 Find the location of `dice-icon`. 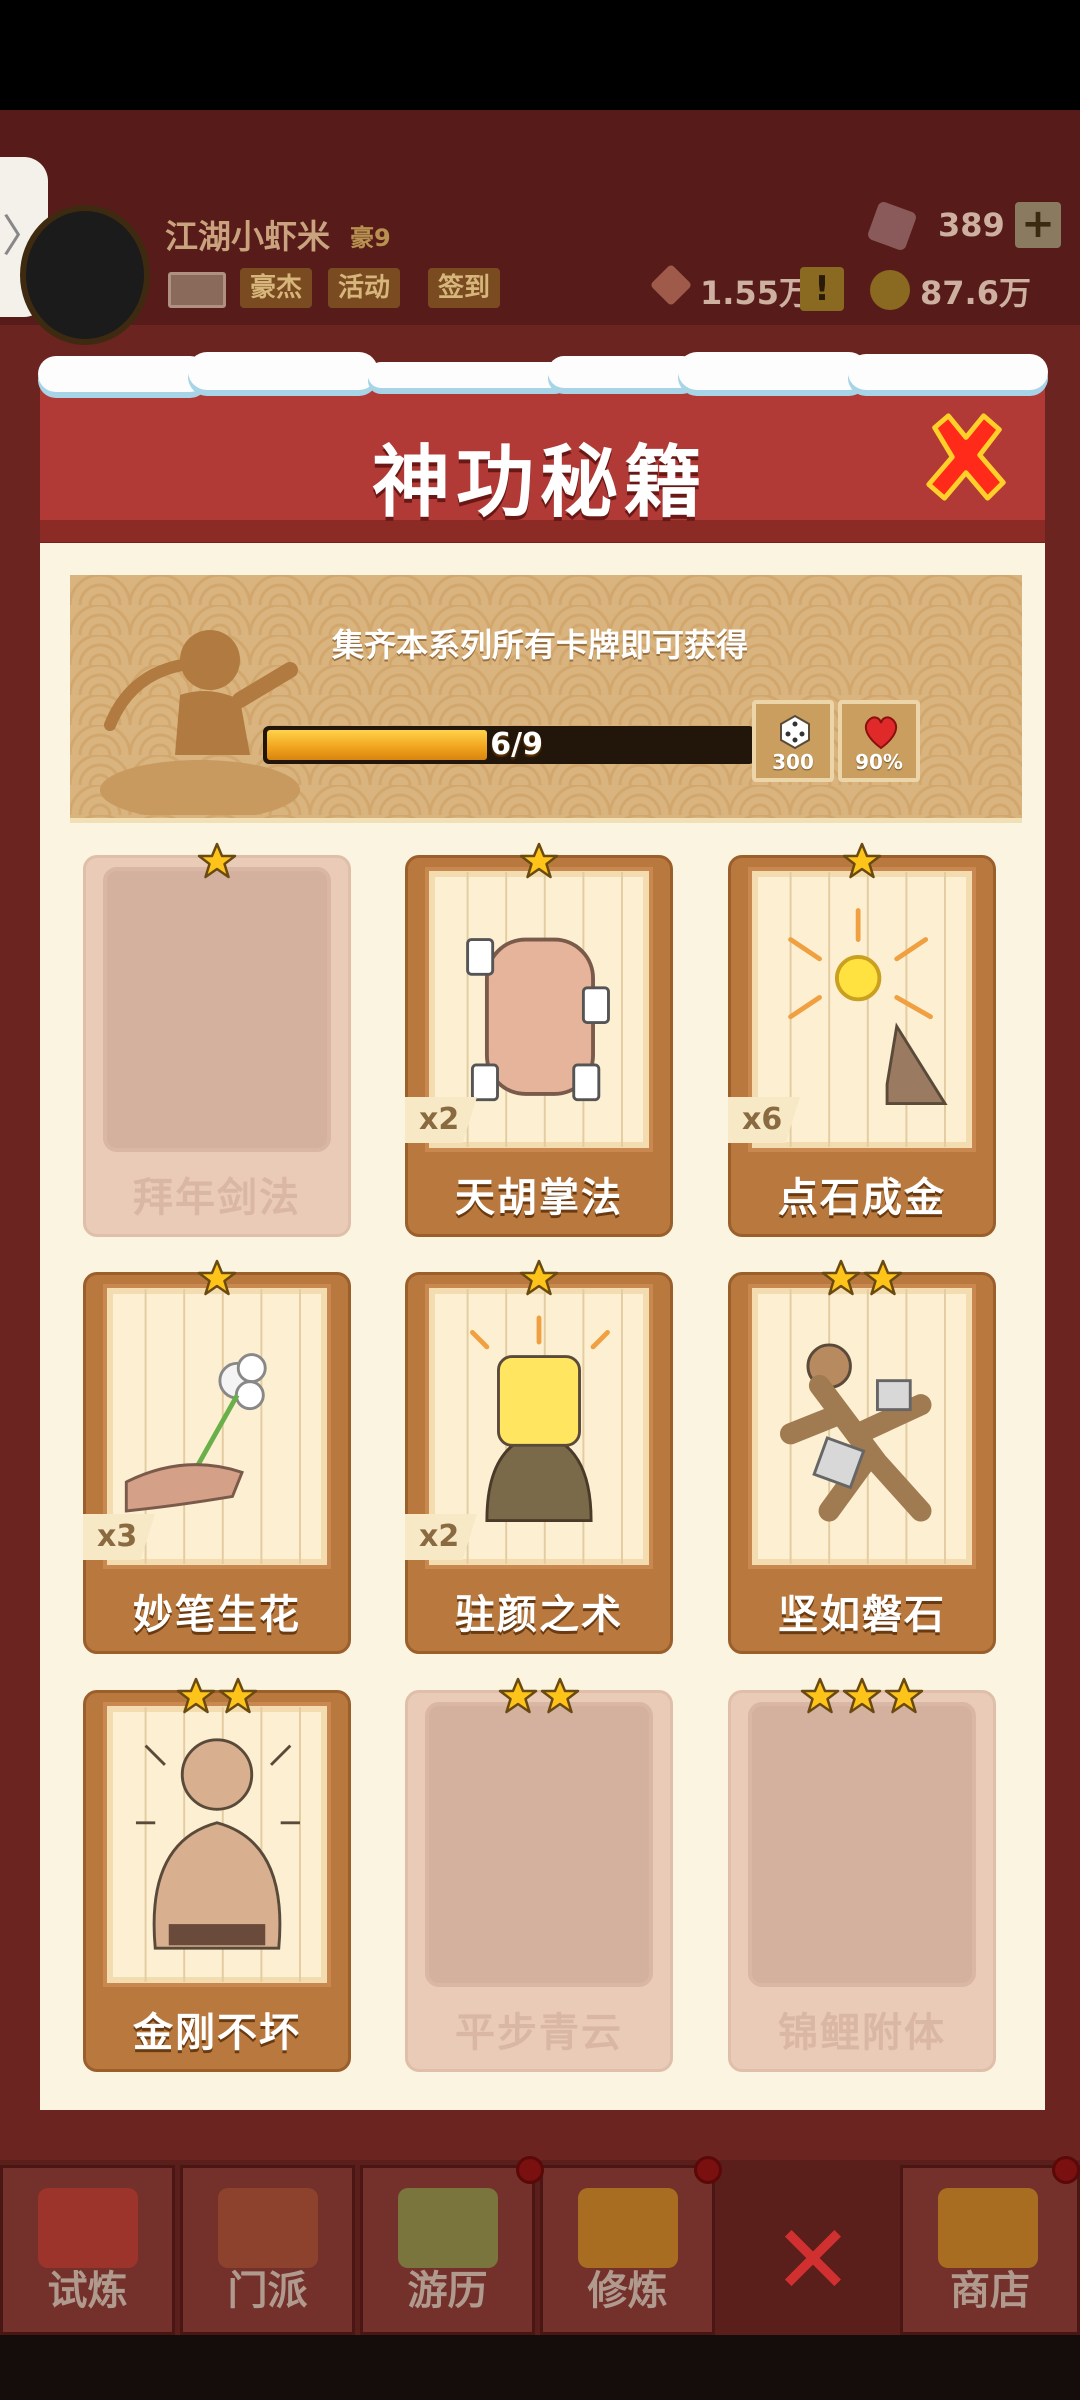

dice-icon is located at coordinates (795, 732).